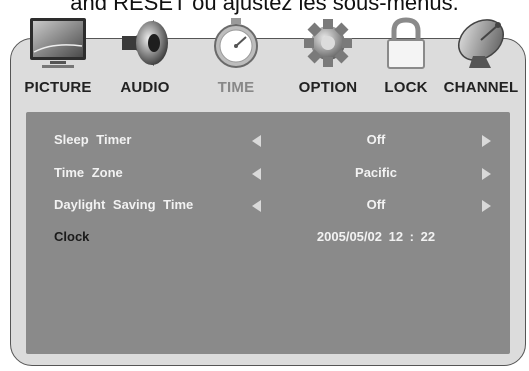 This screenshot has height=371, width=529. What do you see at coordinates (268, 142) in the screenshot?
I see `setting-row-sleep-timer: Sleep Timer Off` at bounding box center [268, 142].